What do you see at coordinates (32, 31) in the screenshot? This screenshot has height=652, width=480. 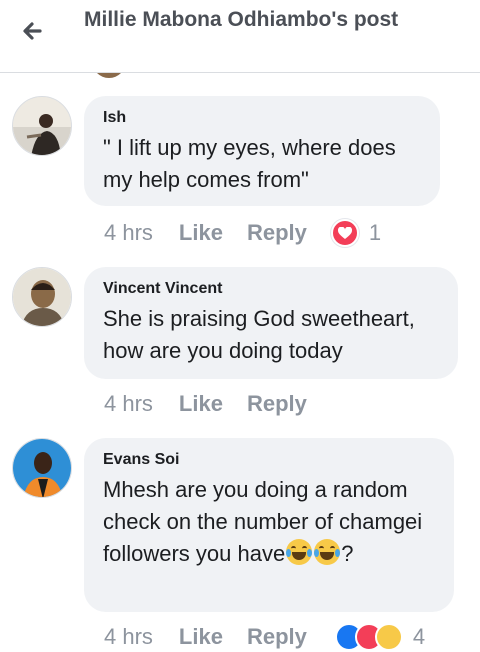 I see `arrow-left-icon` at bounding box center [32, 31].